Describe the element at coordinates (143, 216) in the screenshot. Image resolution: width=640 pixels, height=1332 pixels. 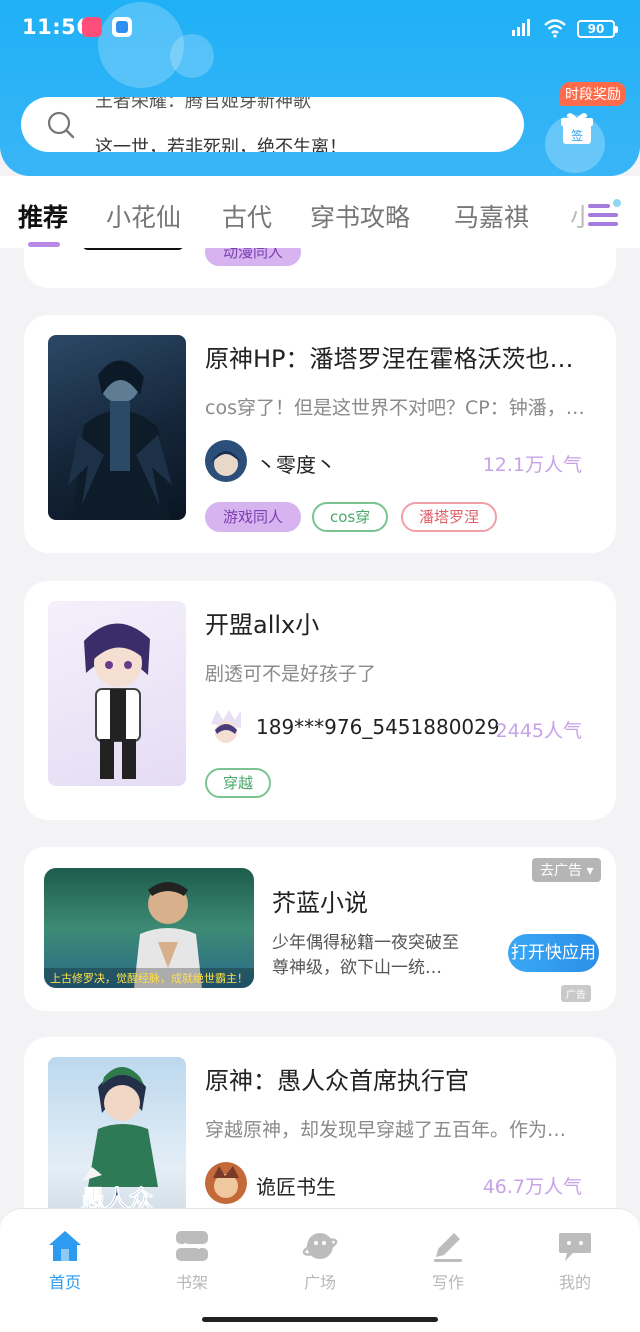
I see `tab-xiaohuaxian: 小花仙` at that location.